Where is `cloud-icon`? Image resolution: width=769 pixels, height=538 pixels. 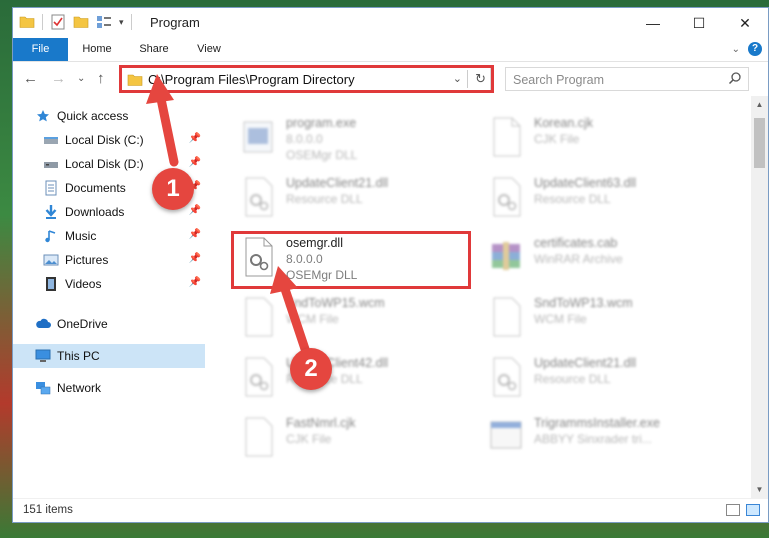
cloud-icon is located at coordinates (43, 324).